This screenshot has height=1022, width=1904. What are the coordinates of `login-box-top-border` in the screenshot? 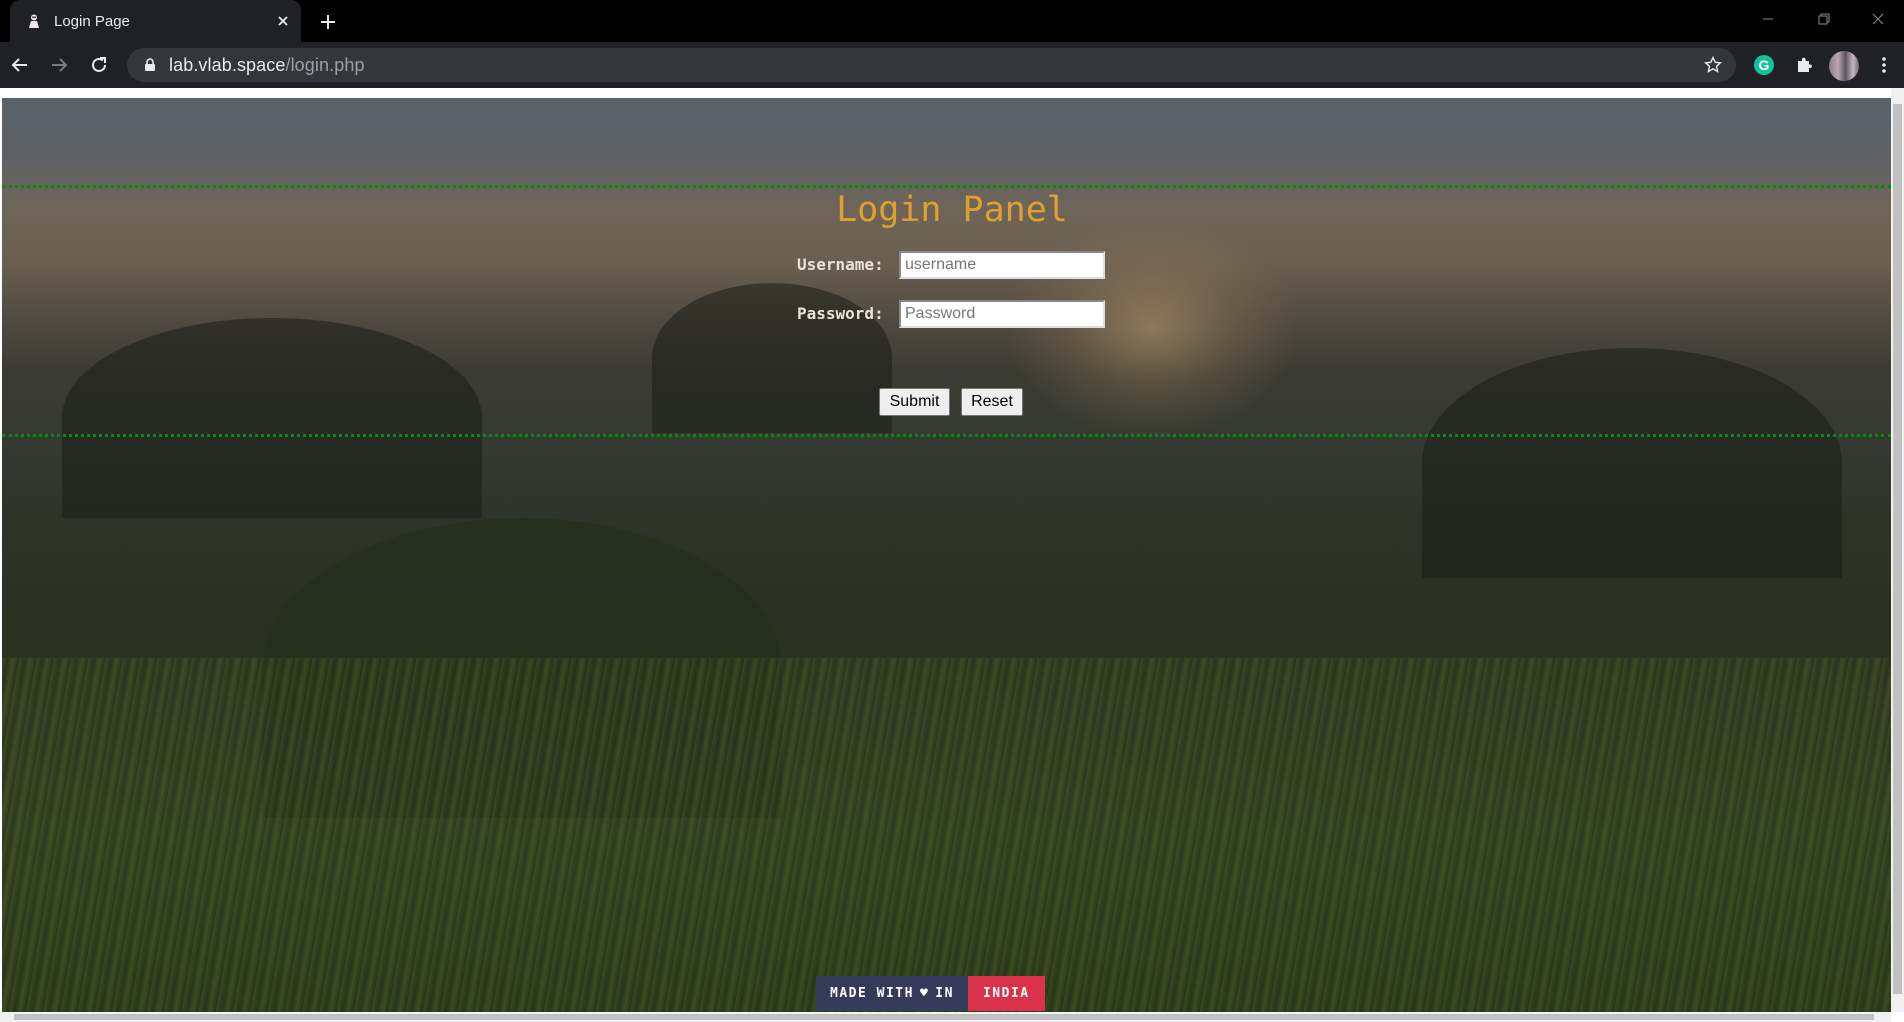 It's located at (946, 186).